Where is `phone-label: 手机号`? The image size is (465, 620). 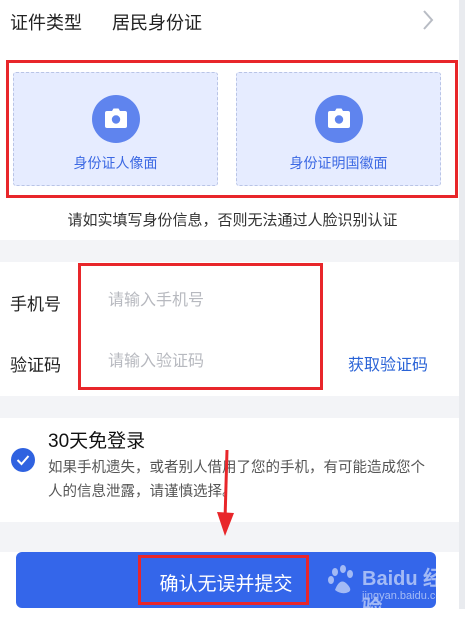 phone-label: 手机号 is located at coordinates (35, 304).